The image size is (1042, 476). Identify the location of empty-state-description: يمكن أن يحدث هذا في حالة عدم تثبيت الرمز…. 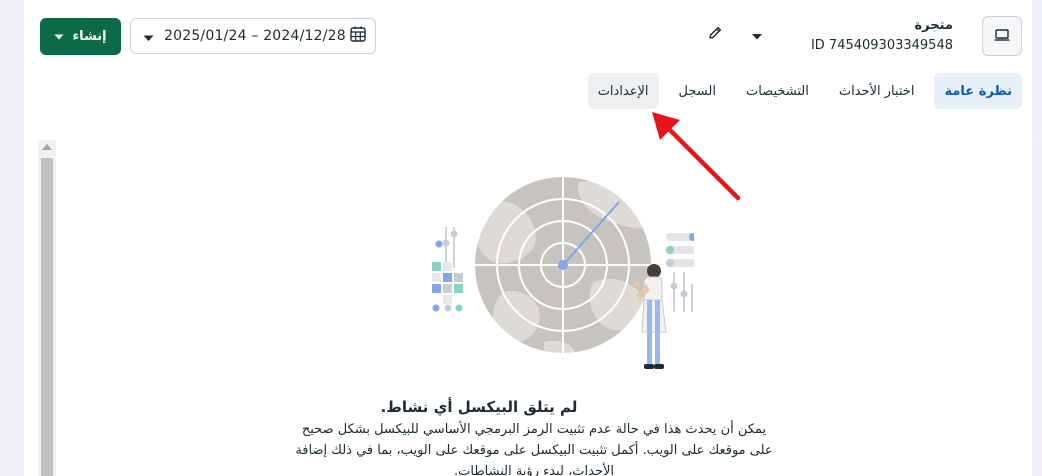
(534, 449).